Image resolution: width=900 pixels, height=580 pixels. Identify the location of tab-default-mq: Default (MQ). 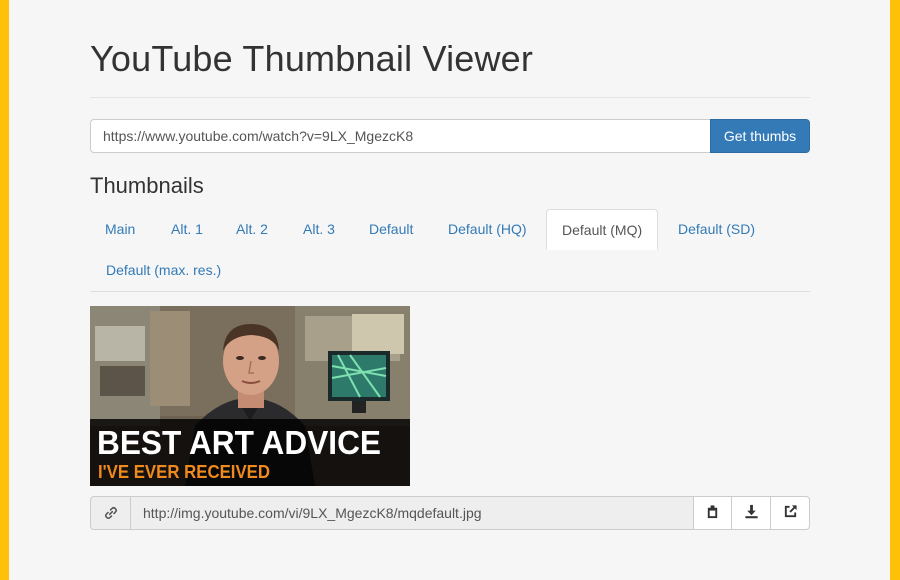
(602, 229).